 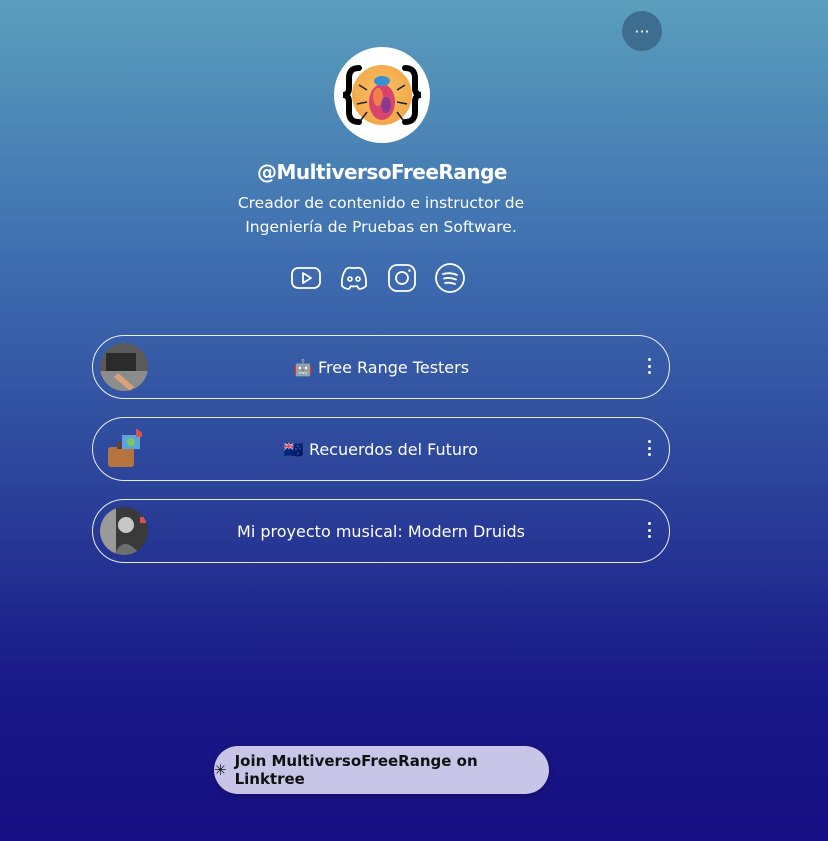 I want to click on social-icons, so click(x=378, y=278).